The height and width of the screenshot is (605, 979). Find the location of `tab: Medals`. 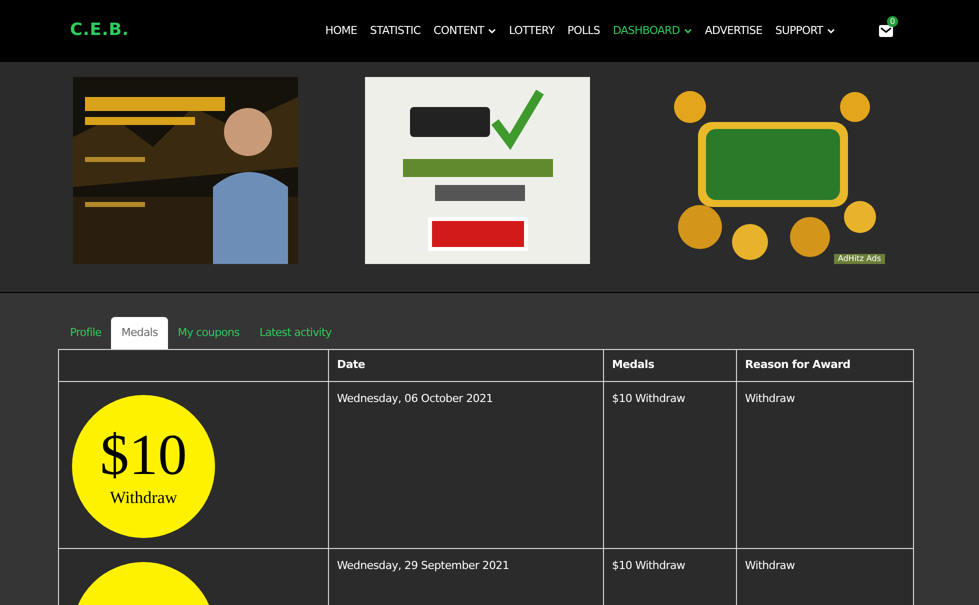

tab: Medals is located at coordinates (139, 333).